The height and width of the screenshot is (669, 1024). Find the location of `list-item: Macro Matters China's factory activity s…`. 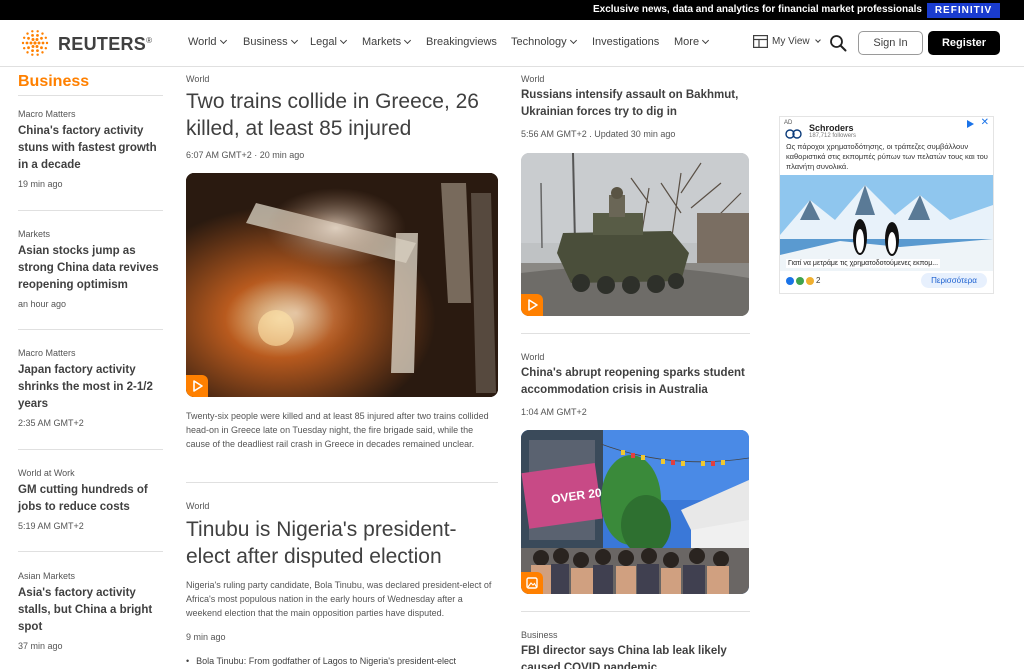

list-item: Macro Matters China's factory activity s… is located at coordinates (90, 149).